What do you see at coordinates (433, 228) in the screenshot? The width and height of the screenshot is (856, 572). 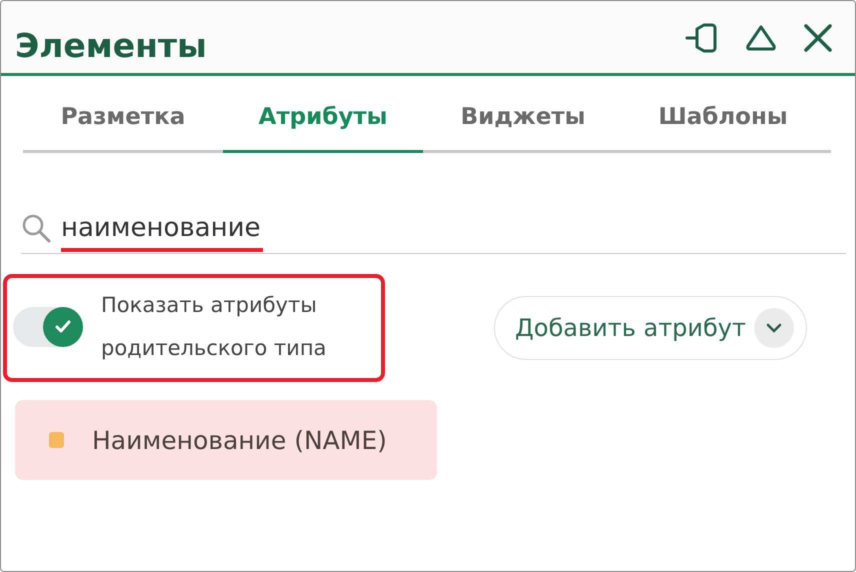 I see `search-field: наименование` at bounding box center [433, 228].